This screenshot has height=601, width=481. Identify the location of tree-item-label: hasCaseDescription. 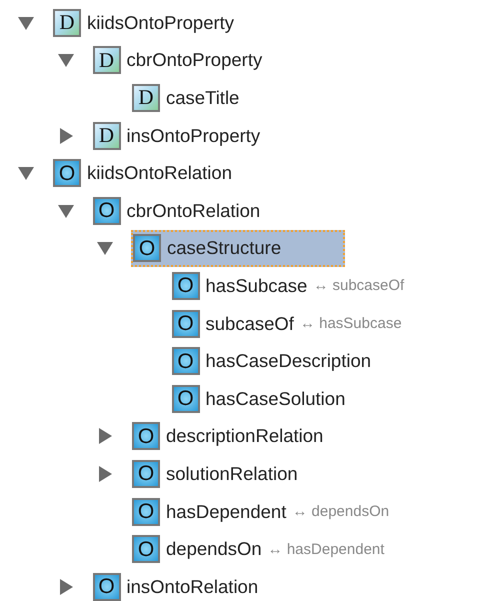
(289, 361).